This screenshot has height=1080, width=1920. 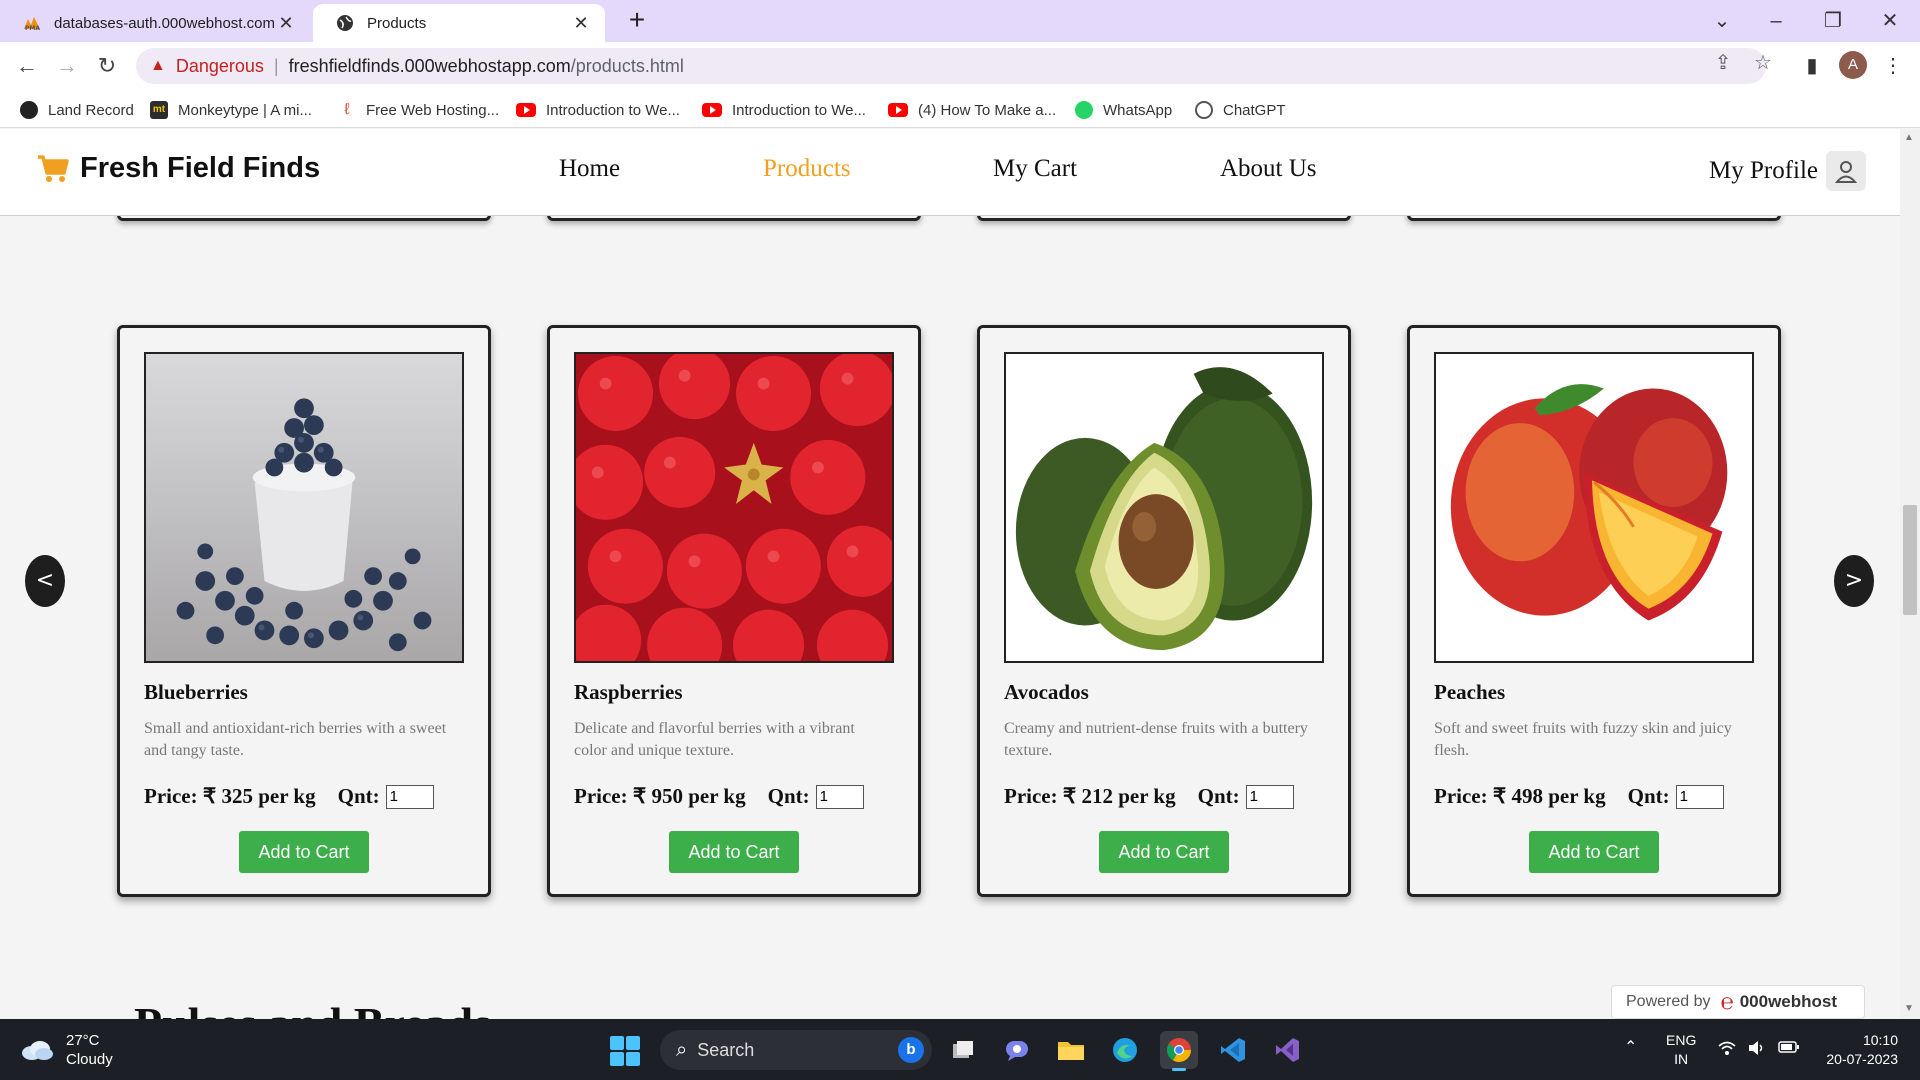 What do you see at coordinates (1763, 62) in the screenshot?
I see `bookmark-star-icon: ☆` at bounding box center [1763, 62].